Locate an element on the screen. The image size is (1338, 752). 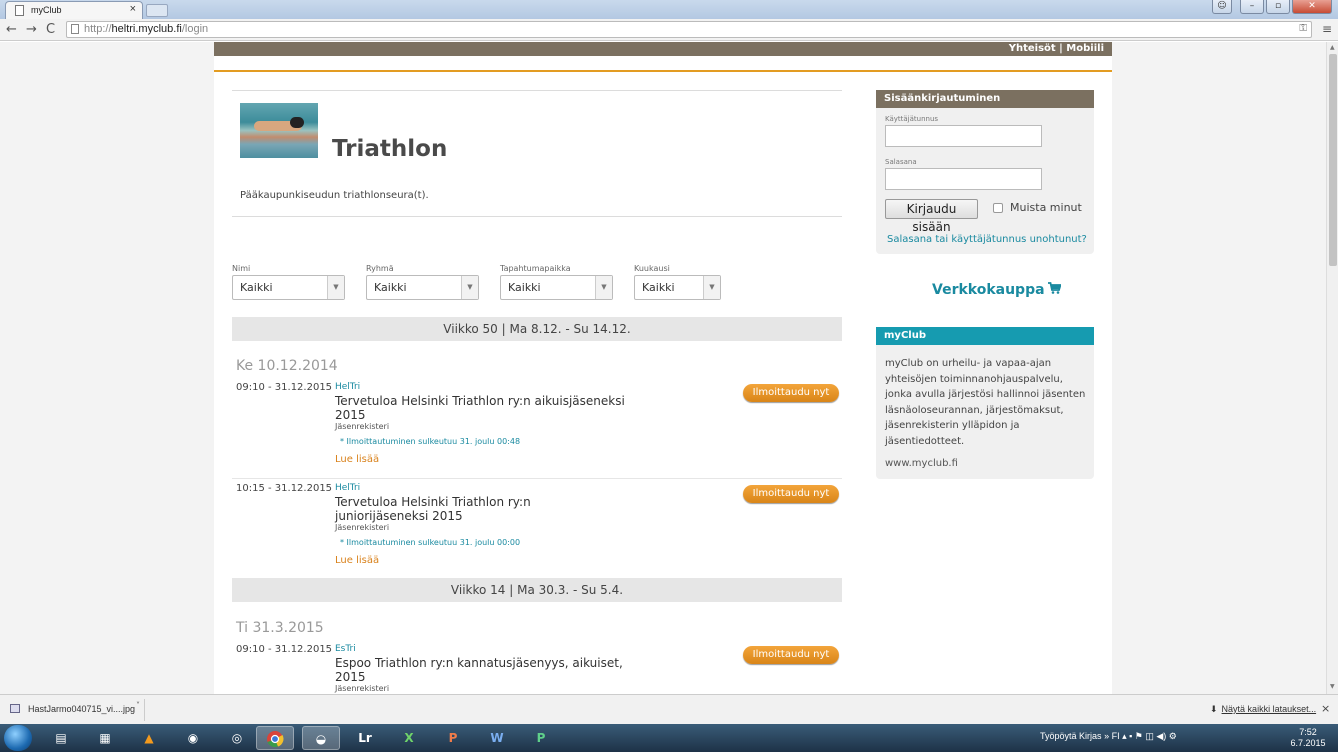
vlc-icon: ▲ is located at coordinates (149, 738).